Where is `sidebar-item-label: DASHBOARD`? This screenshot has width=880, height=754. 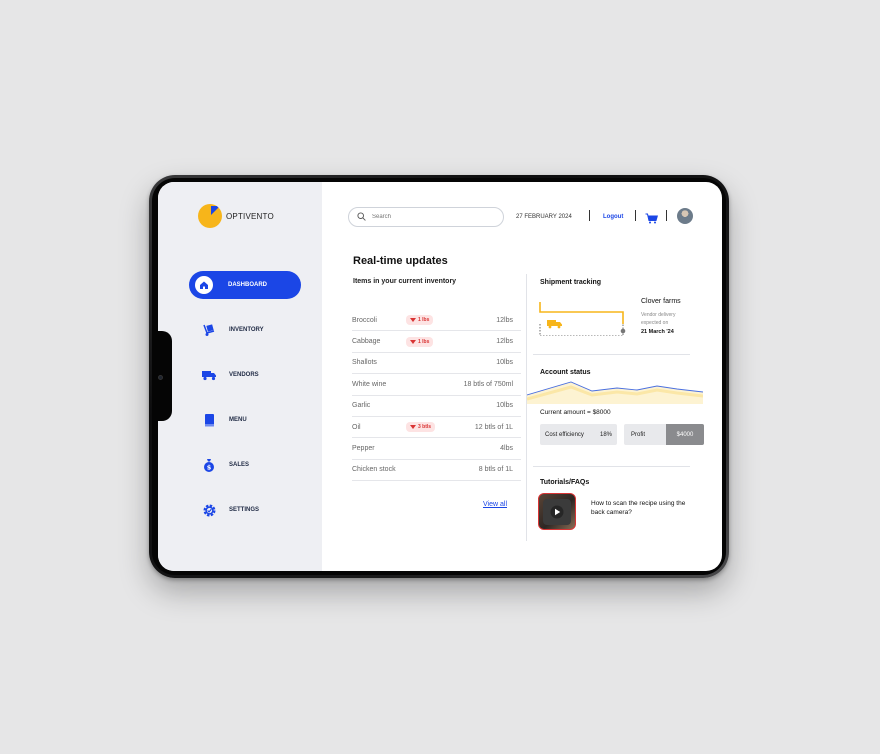
sidebar-item-label: DASHBOARD is located at coordinates (247, 285).